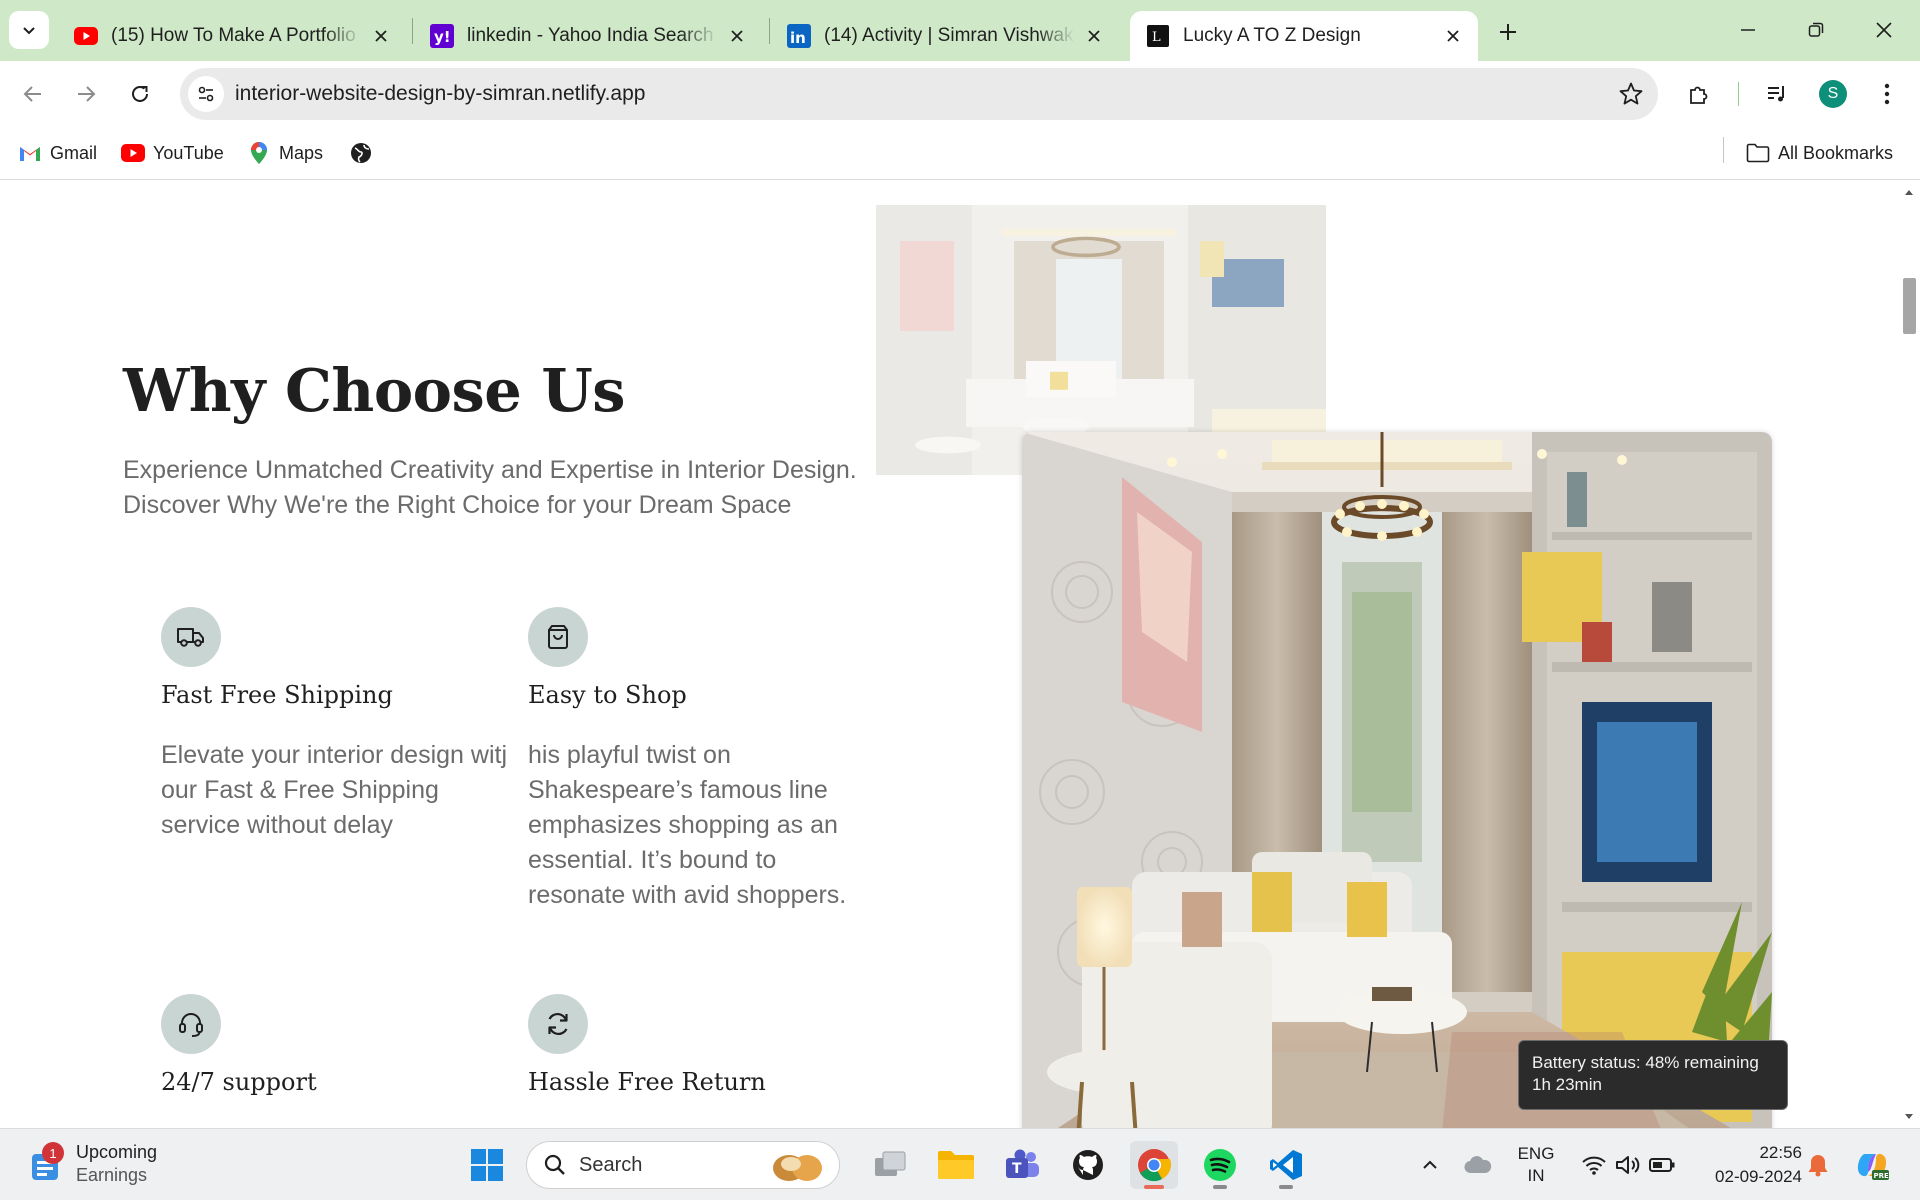 The height and width of the screenshot is (1200, 1920). Describe the element at coordinates (1430, 1165) in the screenshot. I see `show-hidden-icons-button` at that location.